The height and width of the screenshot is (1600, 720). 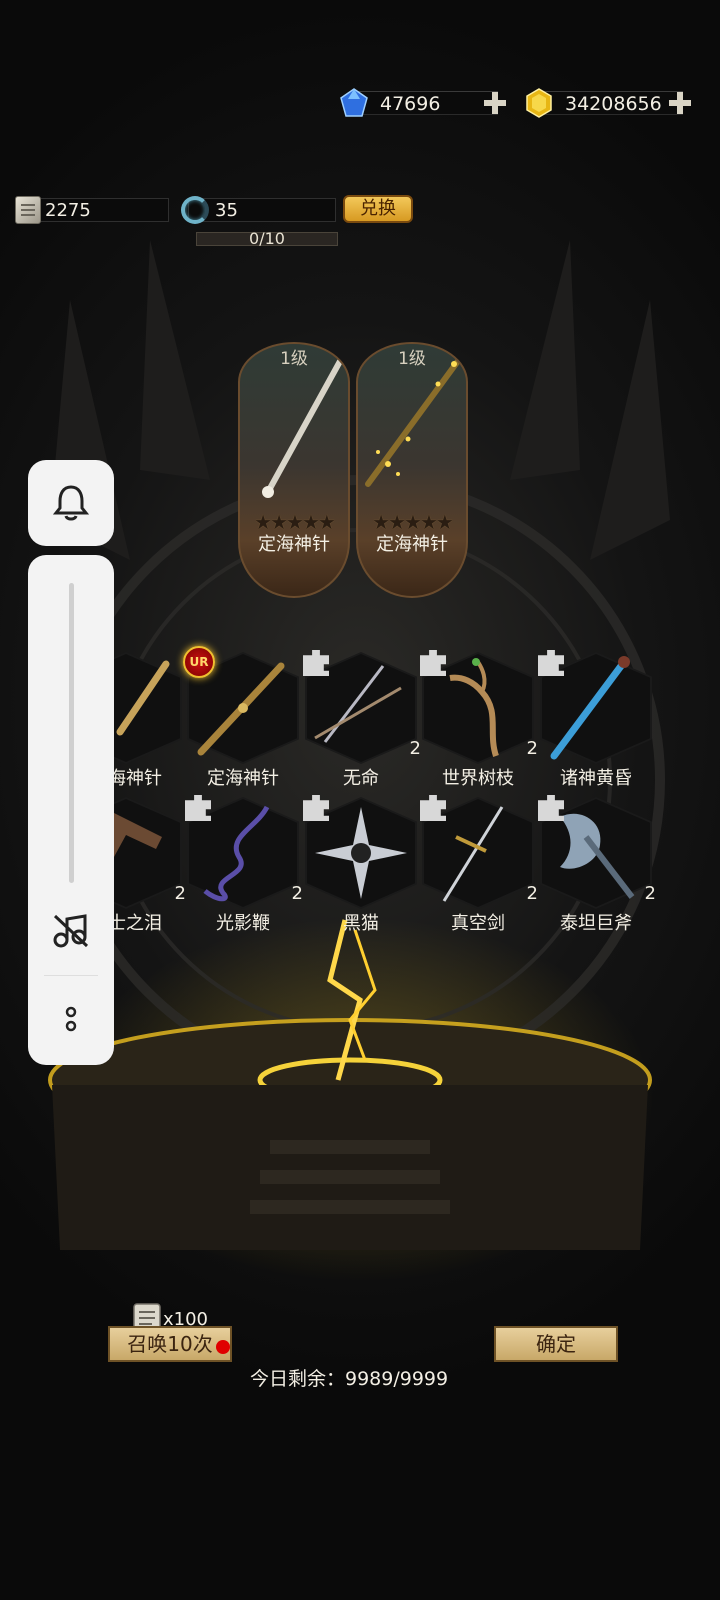 What do you see at coordinates (71, 1020) in the screenshot?
I see `more-icon` at bounding box center [71, 1020].